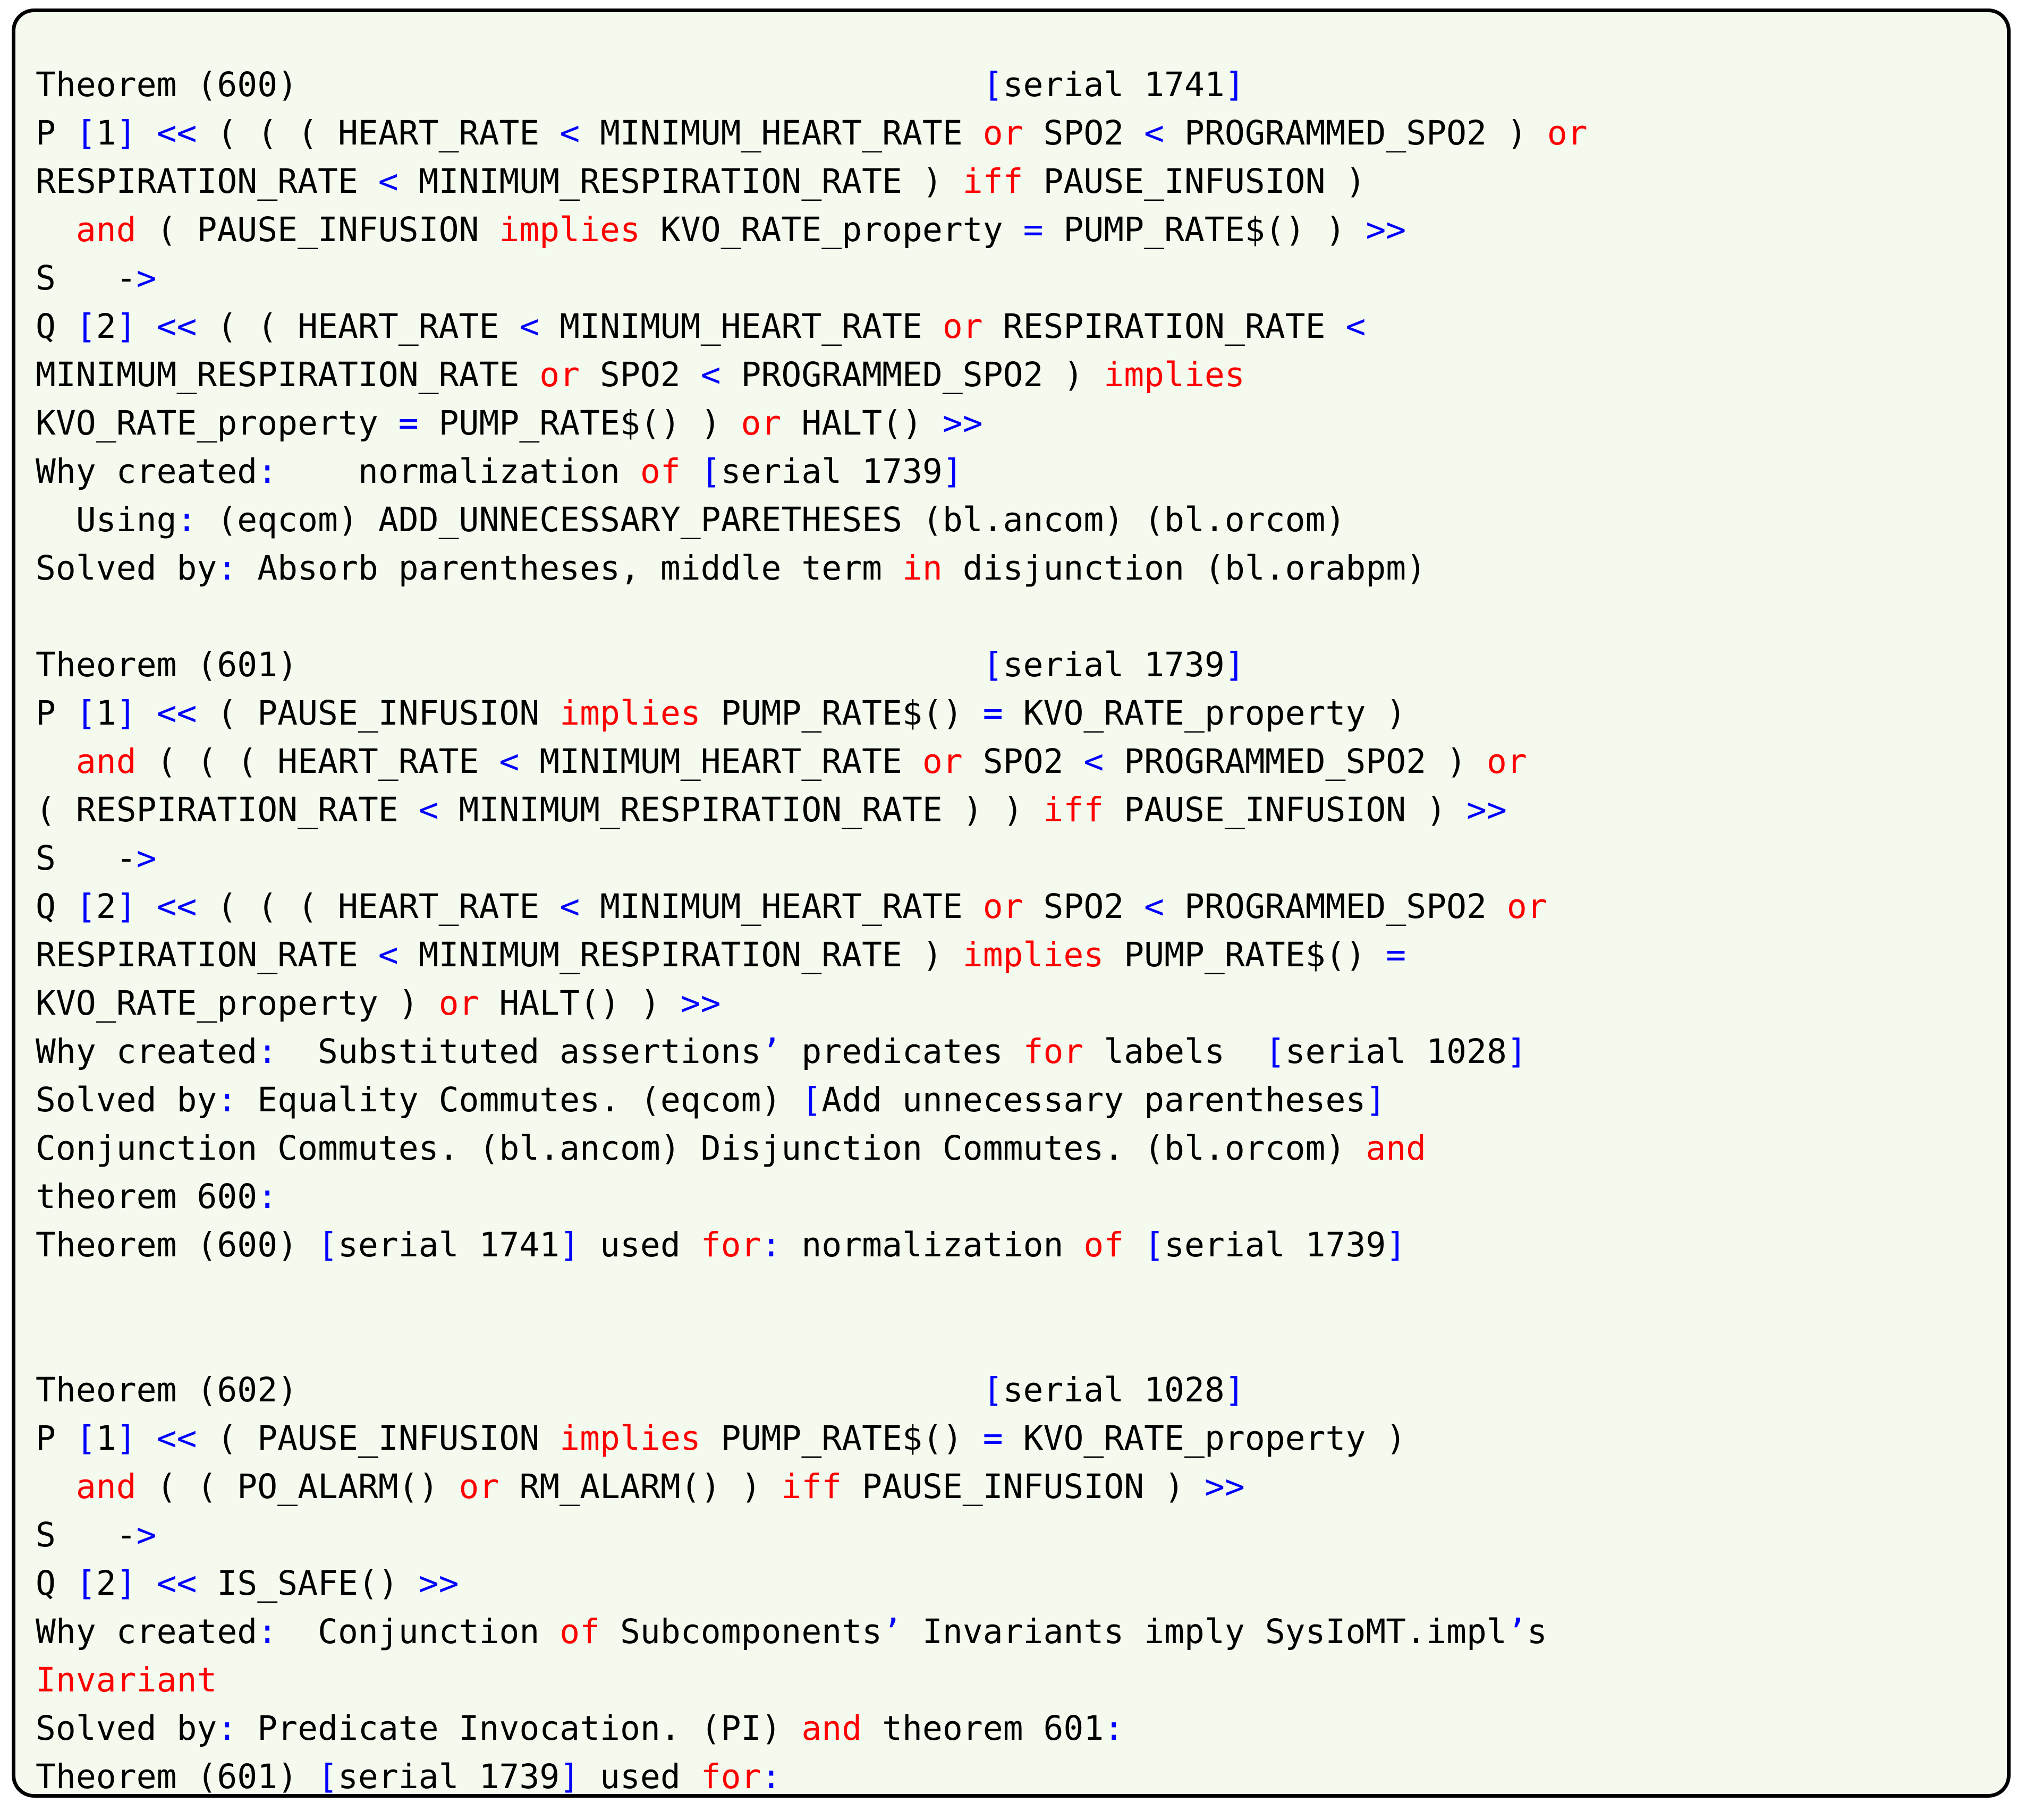 This screenshot has height=1820, width=2026. What do you see at coordinates (983, 1728) in the screenshot?
I see `proof-token: theorem 601` at bounding box center [983, 1728].